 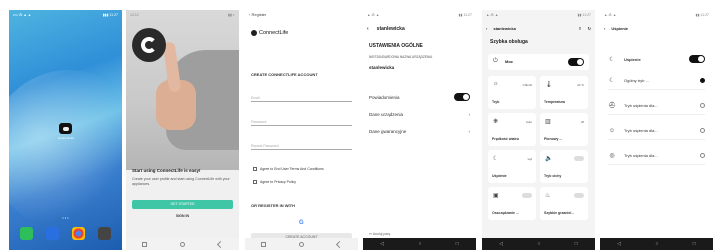 I want to click on control-card: ☼ Chłodz Tryb, so click(x=512, y=92).